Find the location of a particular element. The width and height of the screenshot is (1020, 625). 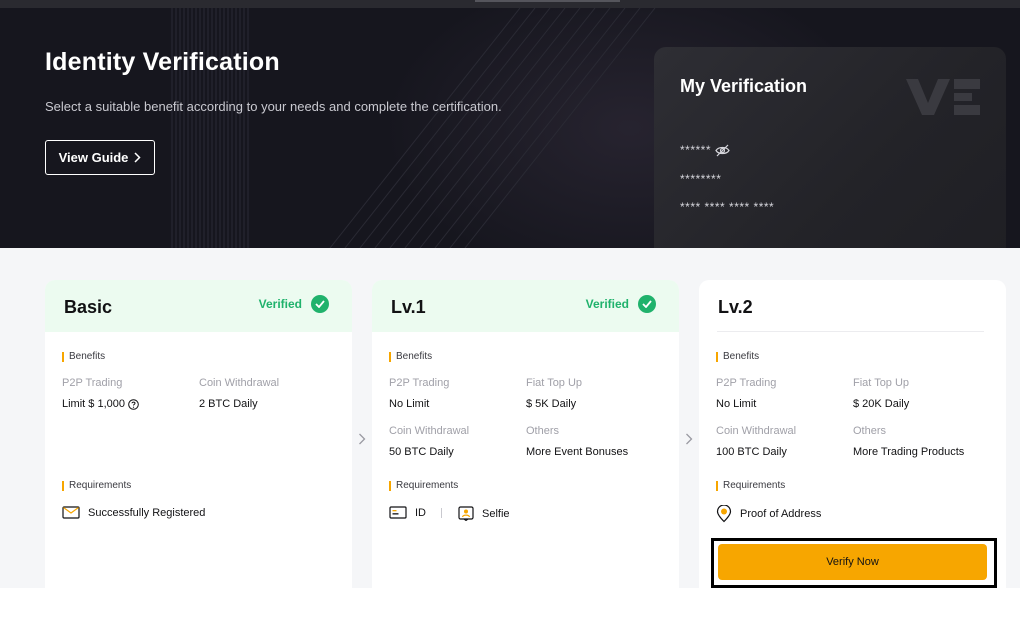

verify-now-button: Verify Now is located at coordinates (852, 562).